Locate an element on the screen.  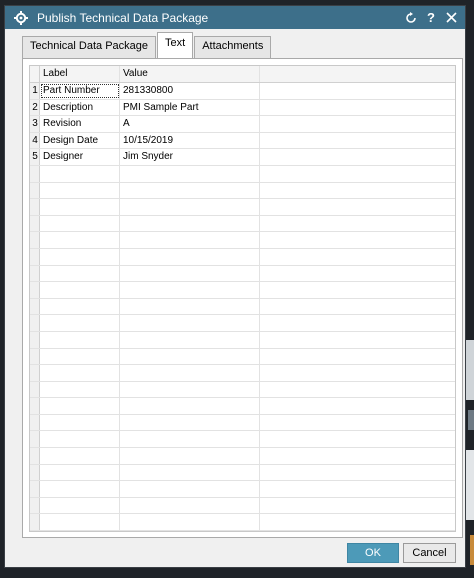
table-row: 2 Description PMI Sample Part is located at coordinates (242, 108).